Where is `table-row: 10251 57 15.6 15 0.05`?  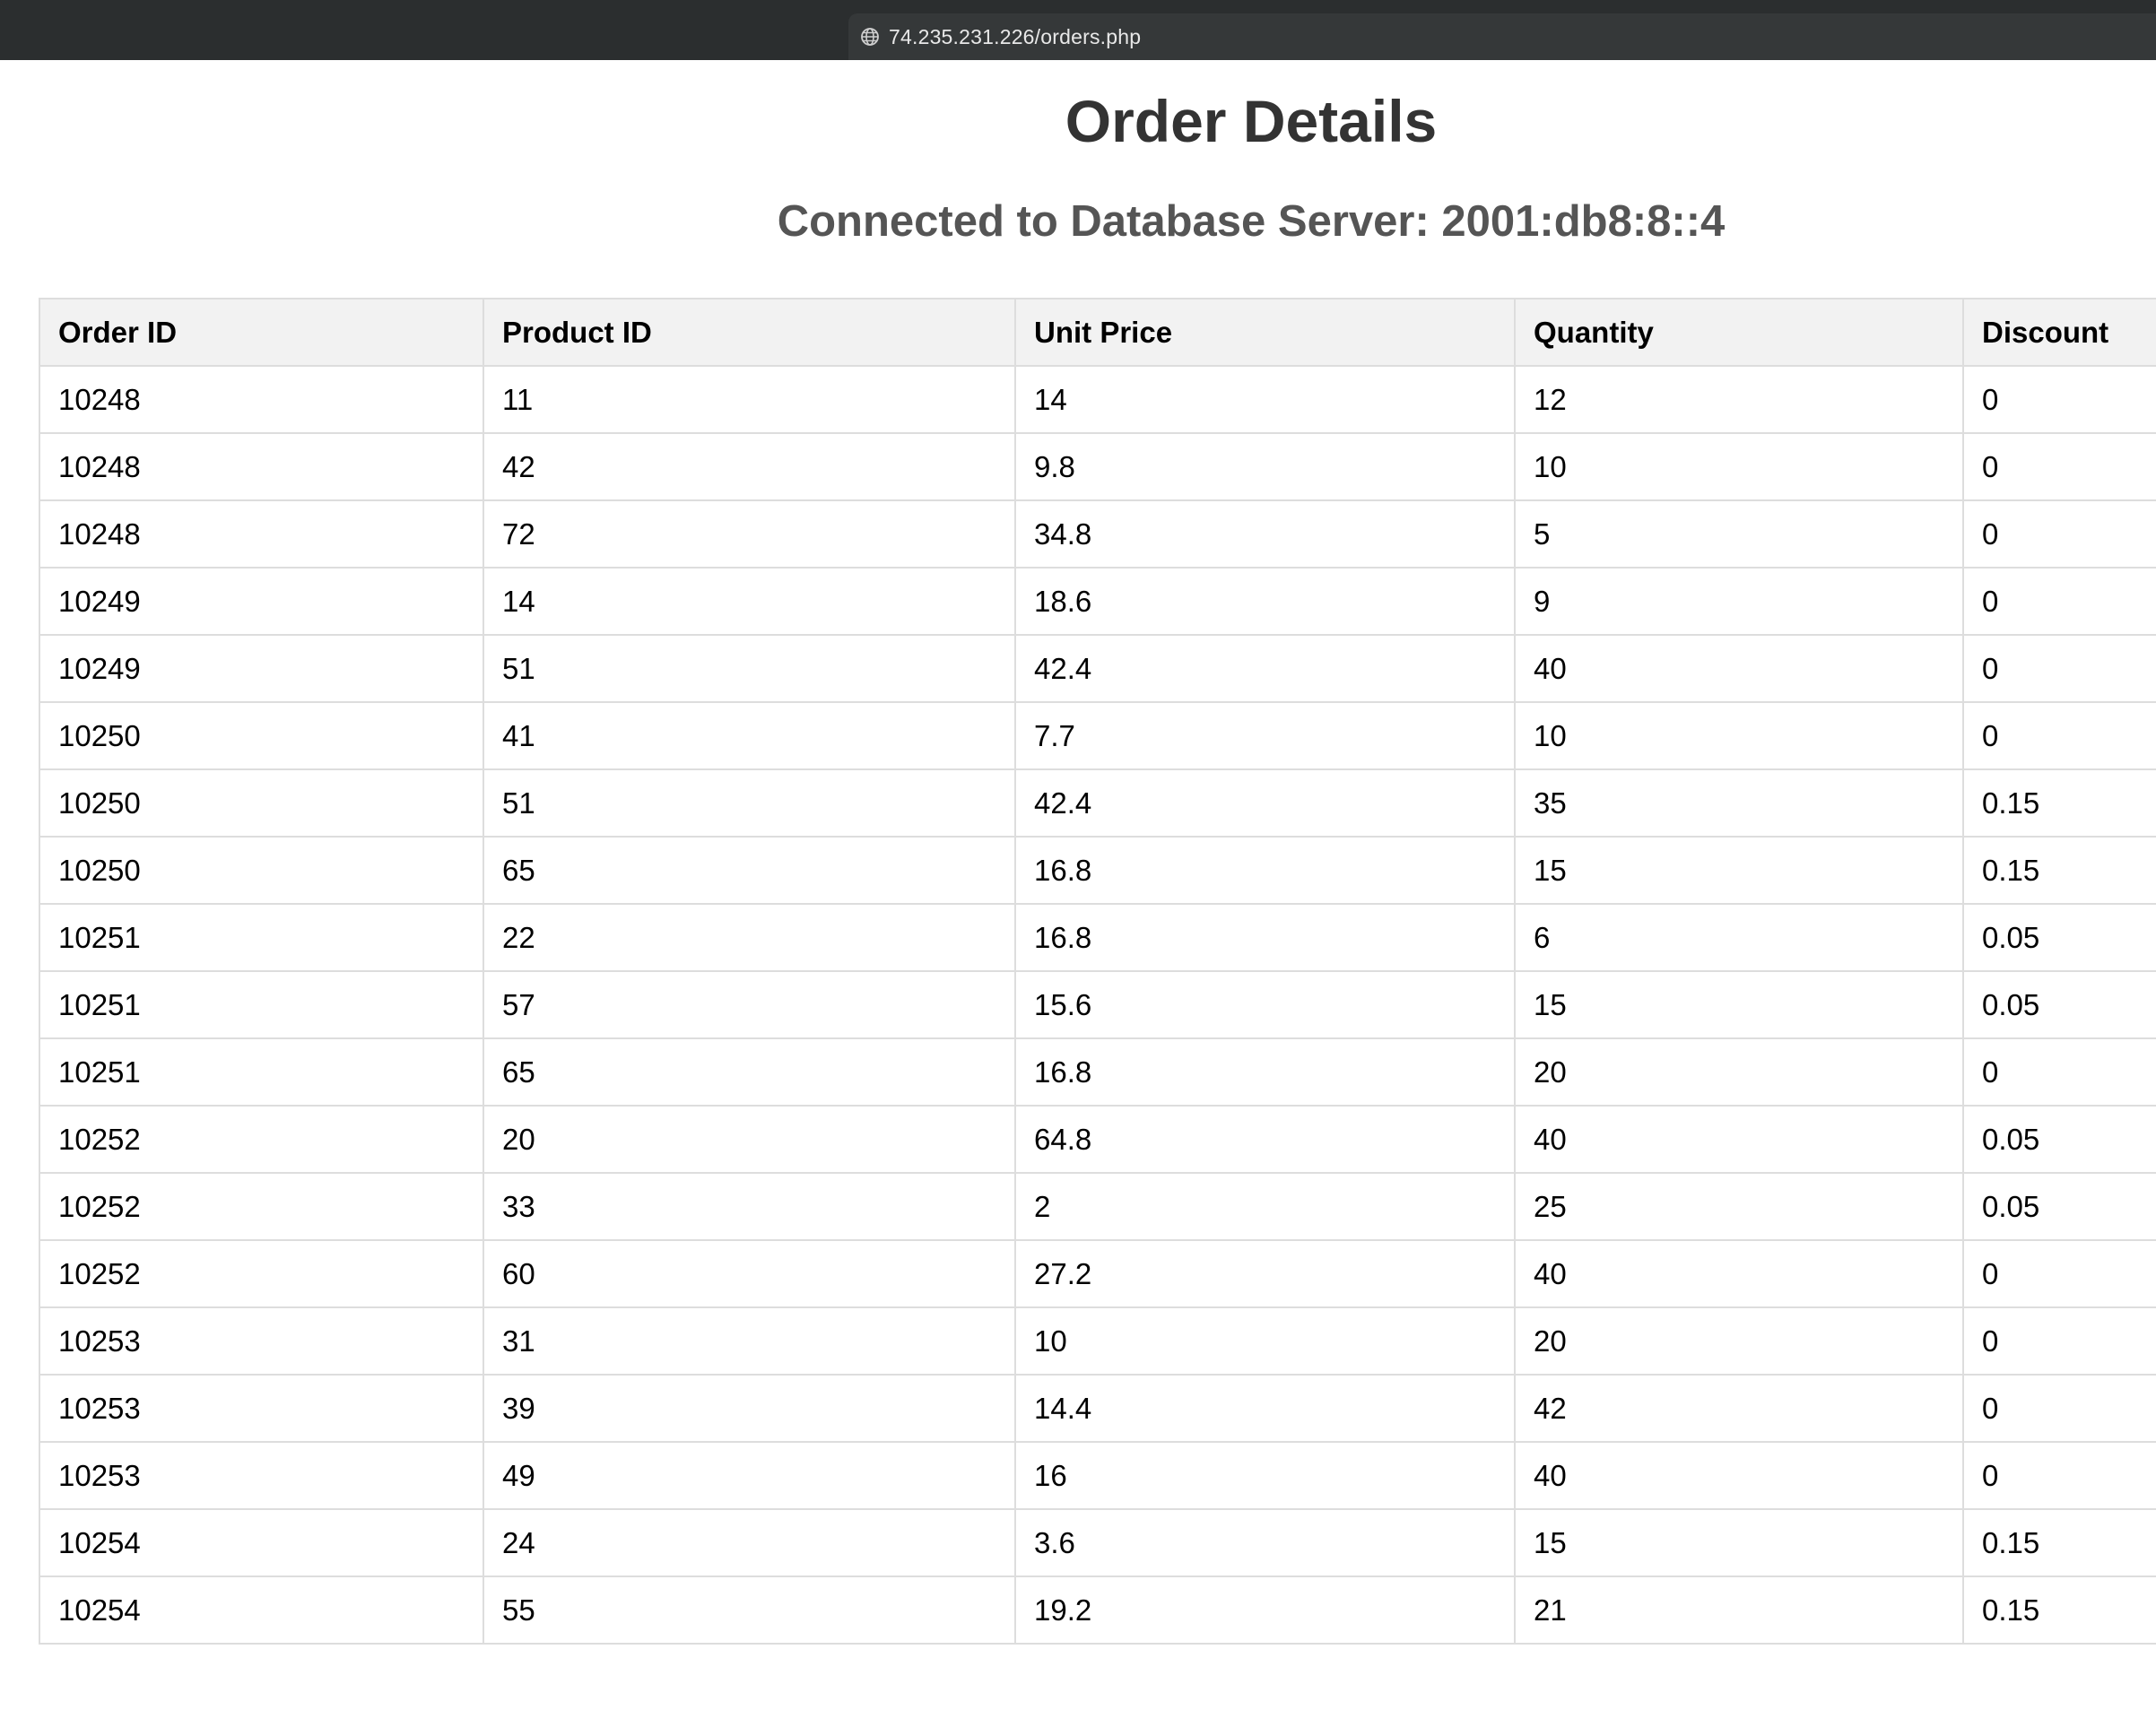
table-row: 10251 57 15.6 15 0.05 is located at coordinates (1097, 1004).